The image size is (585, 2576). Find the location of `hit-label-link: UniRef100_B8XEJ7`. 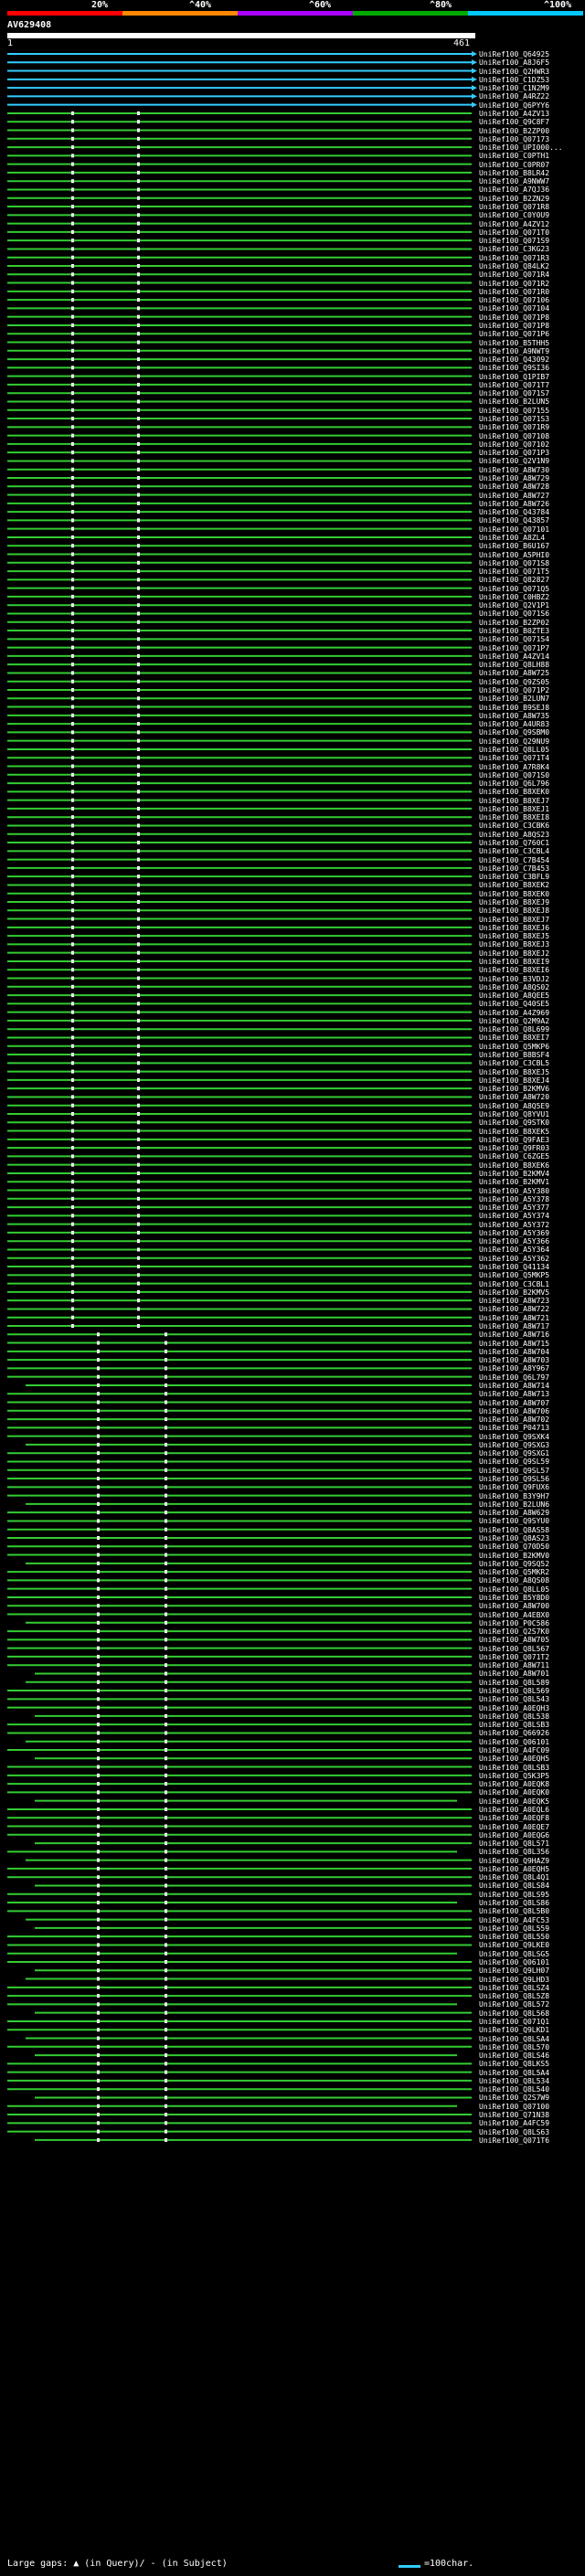

hit-label-link: UniRef100_B8XEJ7 is located at coordinates (514, 801).